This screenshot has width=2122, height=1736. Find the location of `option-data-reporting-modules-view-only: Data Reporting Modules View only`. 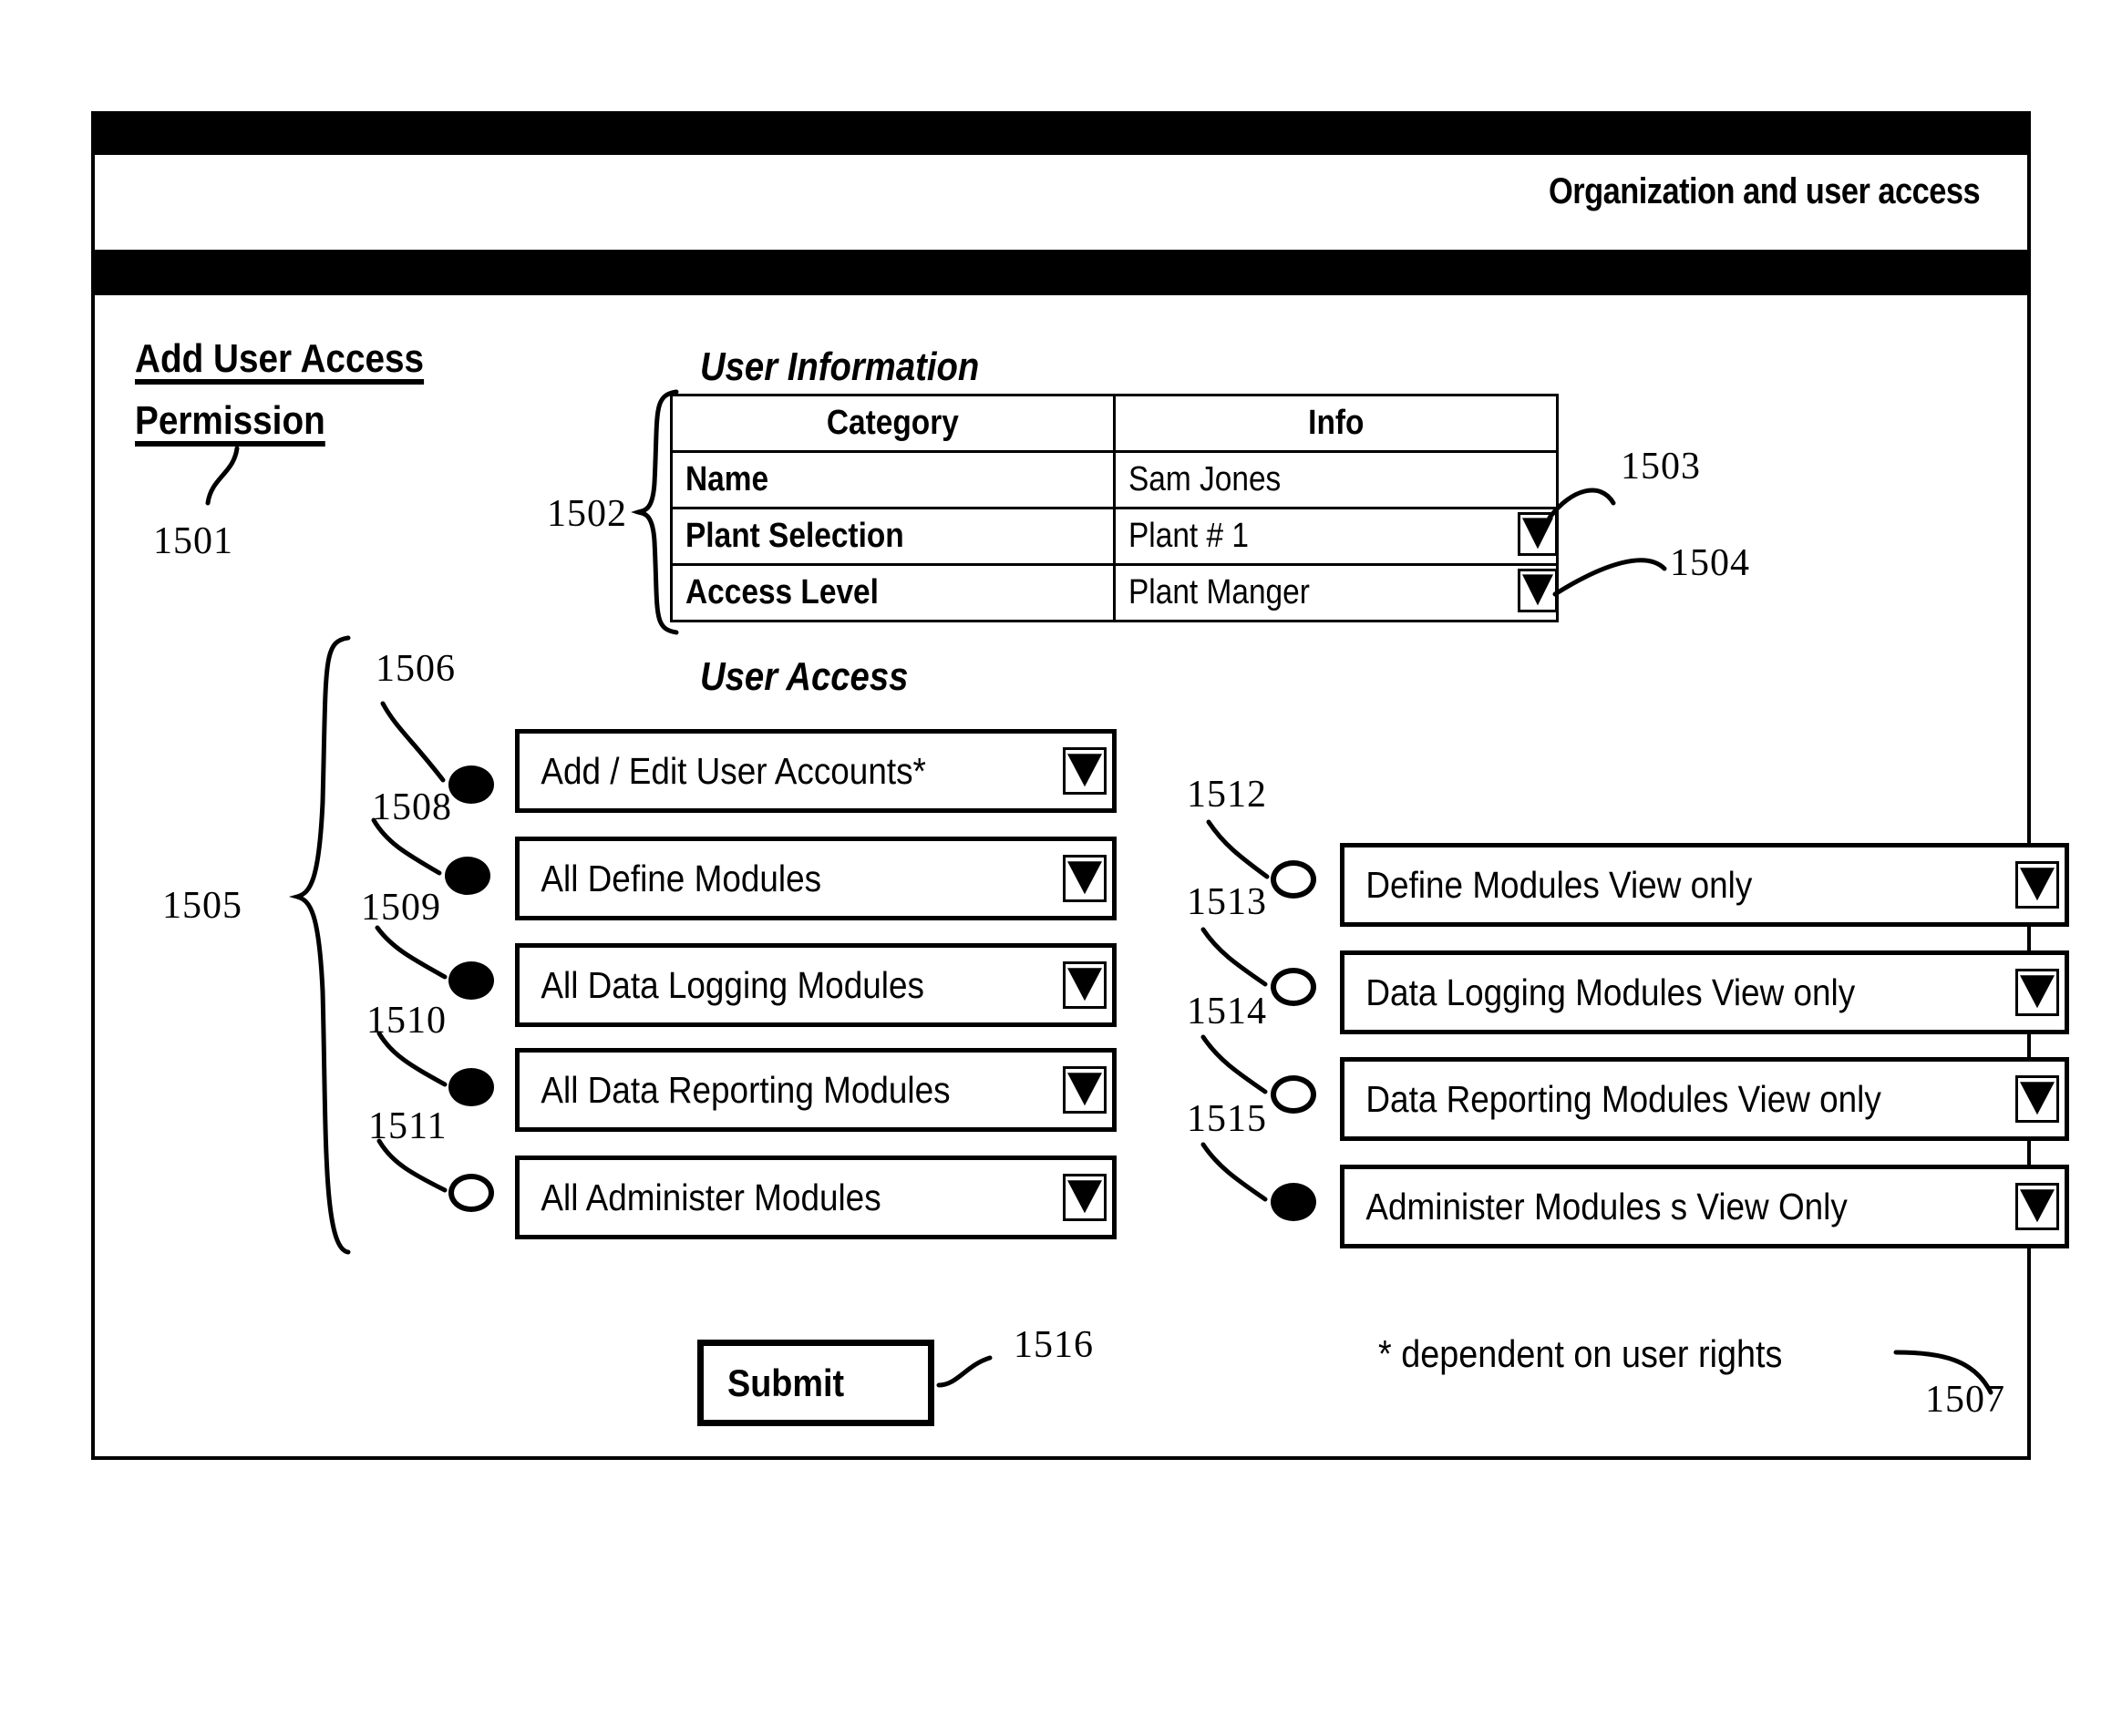

option-data-reporting-modules-view-only: Data Reporting Modules View only is located at coordinates (1704, 1099).